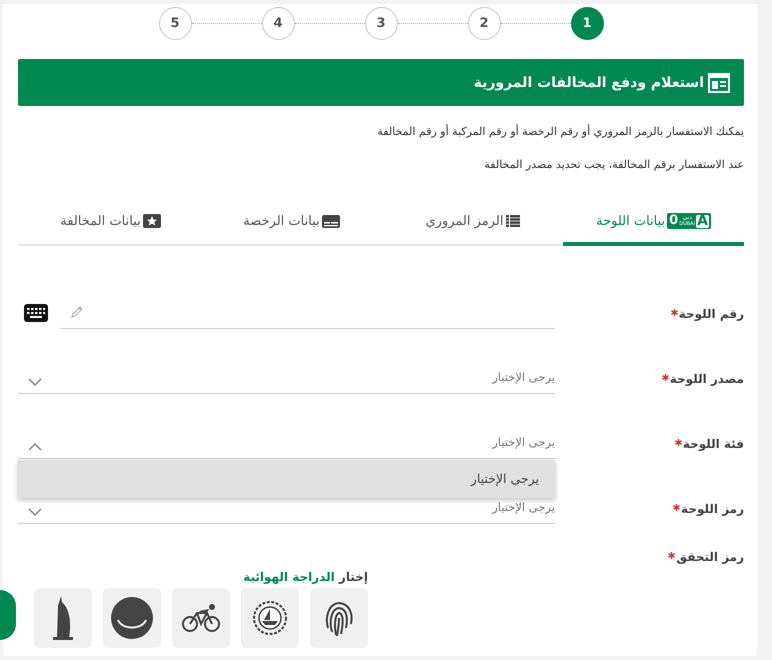 The height and width of the screenshot is (660, 772). I want to click on tab: بيانات المخالفة, so click(110, 221).